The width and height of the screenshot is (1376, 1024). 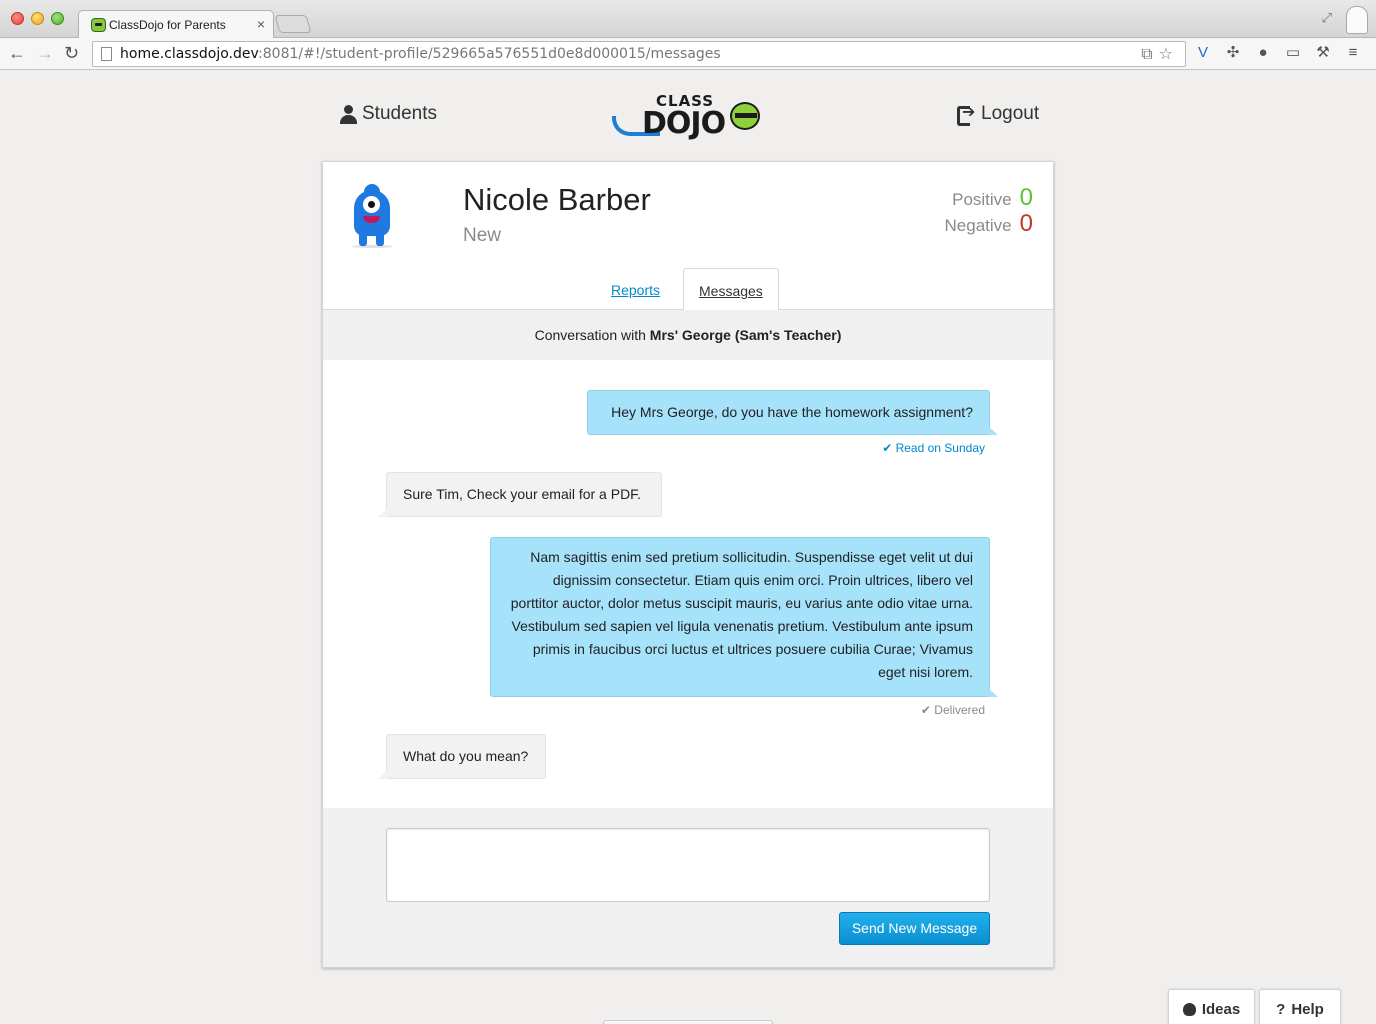 I want to click on avatar-shadow, so click(x=372, y=246).